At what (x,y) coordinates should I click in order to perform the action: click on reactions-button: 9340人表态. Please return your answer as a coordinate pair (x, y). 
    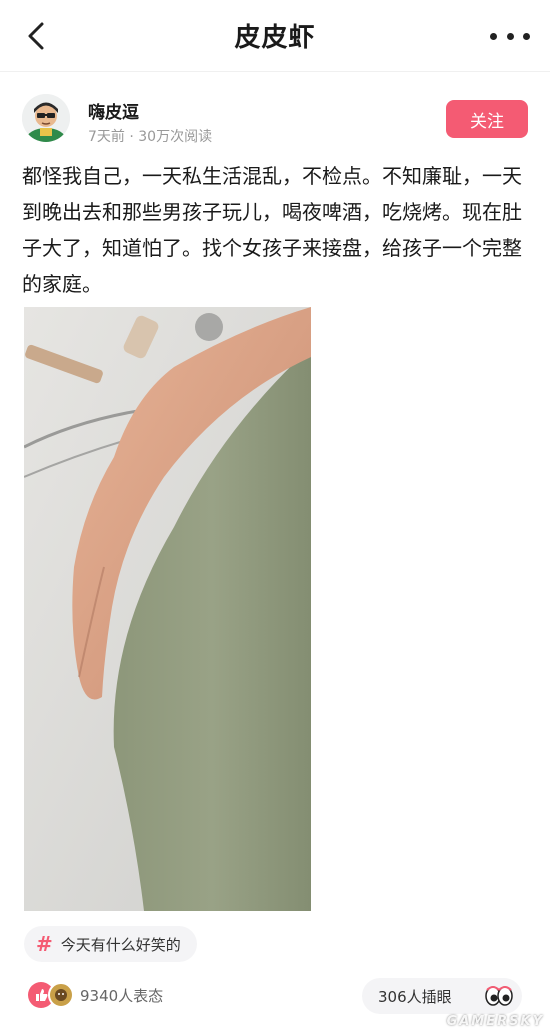
    Looking at the image, I should click on (95, 995).